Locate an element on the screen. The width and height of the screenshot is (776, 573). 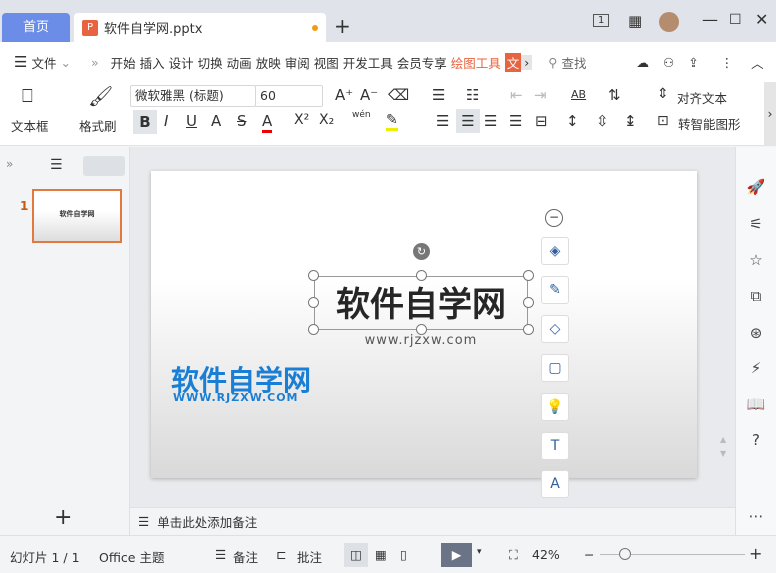
font-size-select: 60 is located at coordinates (289, 96).